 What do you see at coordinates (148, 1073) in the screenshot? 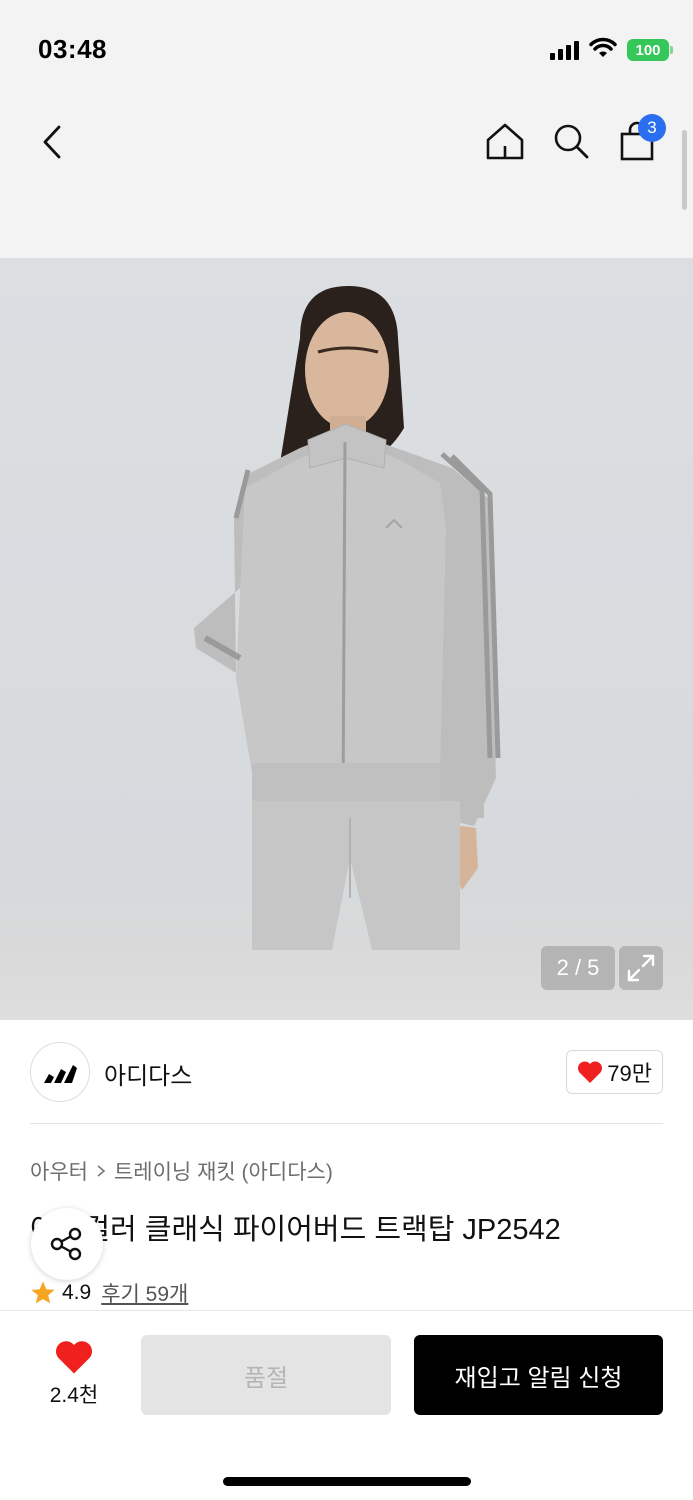
I see `brand-name: 아디다스` at bounding box center [148, 1073].